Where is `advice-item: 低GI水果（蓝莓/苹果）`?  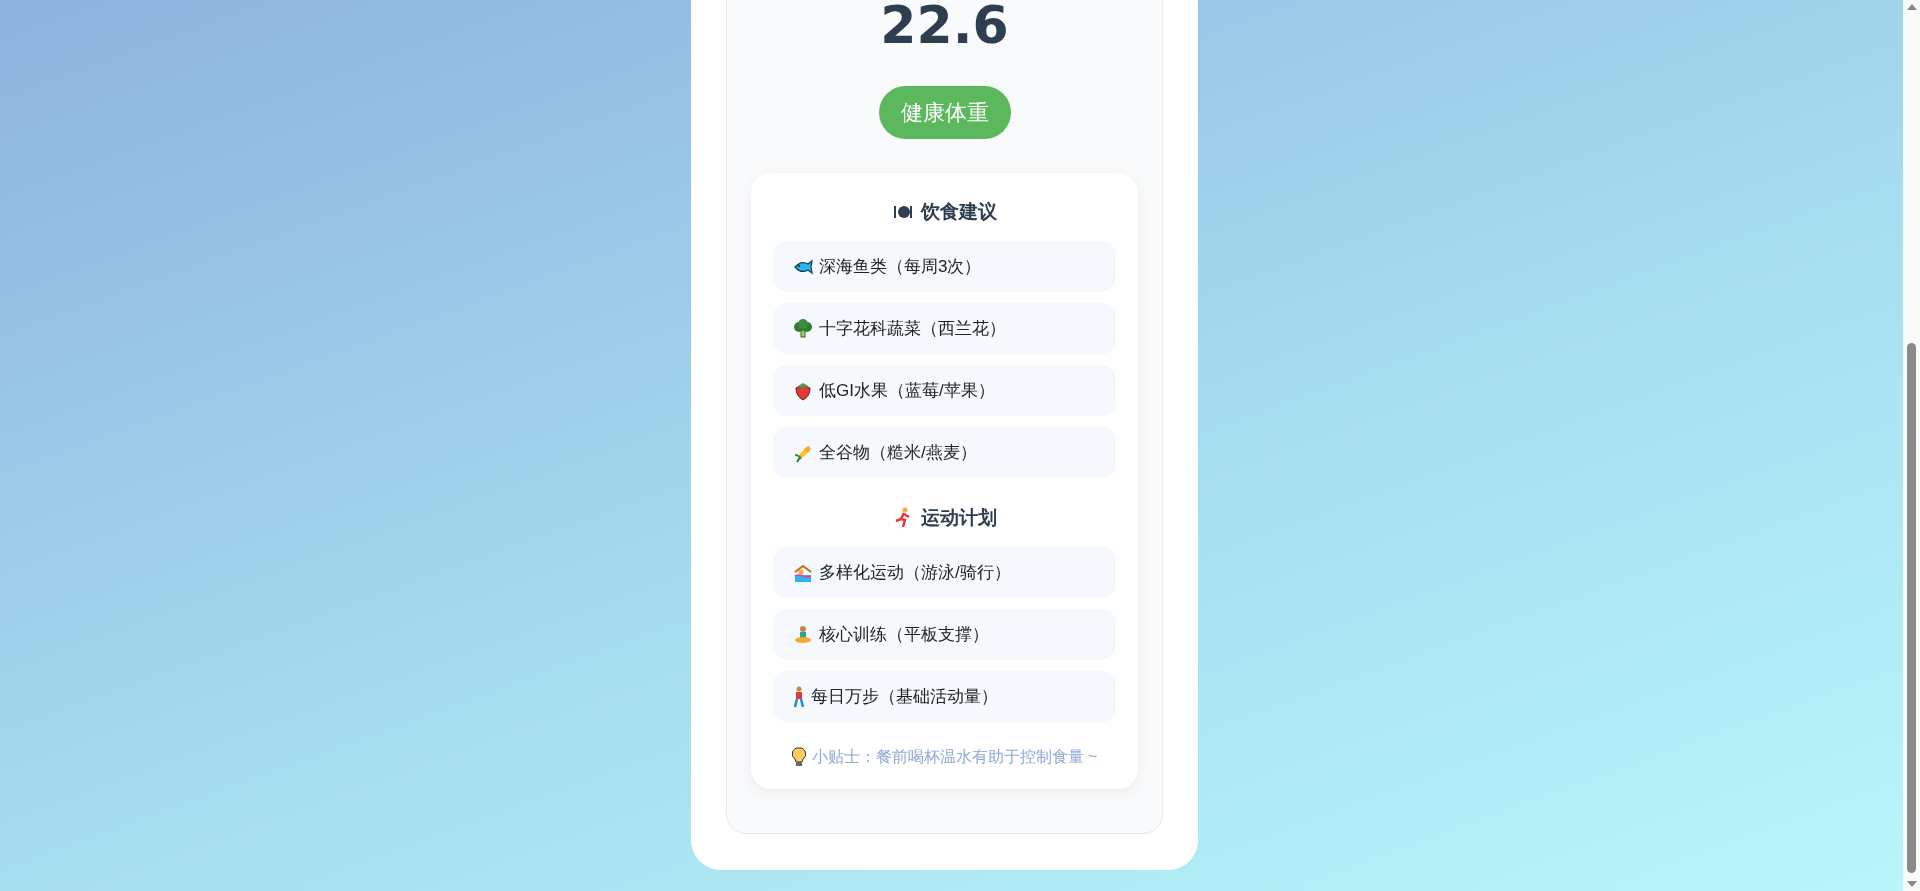
advice-item: 低GI水果（蓝莓/苹果） is located at coordinates (944, 390).